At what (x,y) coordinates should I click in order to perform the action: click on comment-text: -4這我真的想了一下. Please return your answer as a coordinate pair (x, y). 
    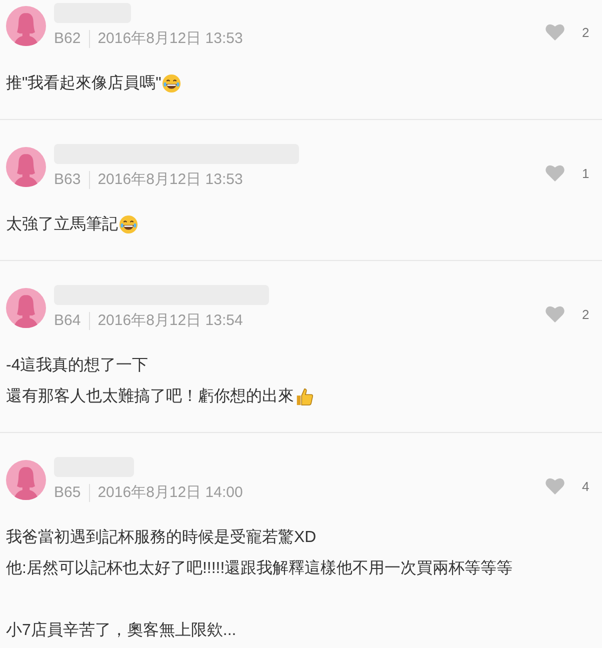
    Looking at the image, I should click on (77, 366).